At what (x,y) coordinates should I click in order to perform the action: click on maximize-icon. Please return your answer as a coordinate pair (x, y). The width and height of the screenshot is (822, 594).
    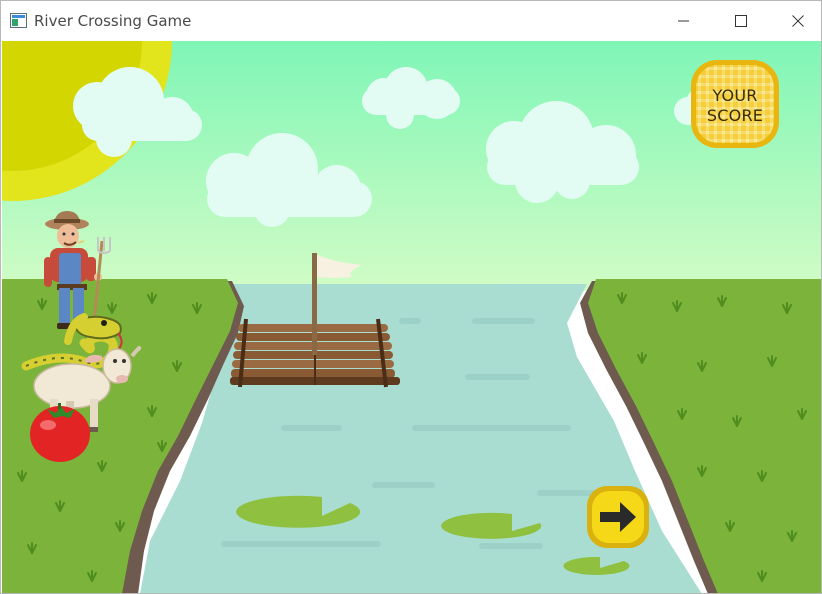
    Looking at the image, I should click on (741, 21).